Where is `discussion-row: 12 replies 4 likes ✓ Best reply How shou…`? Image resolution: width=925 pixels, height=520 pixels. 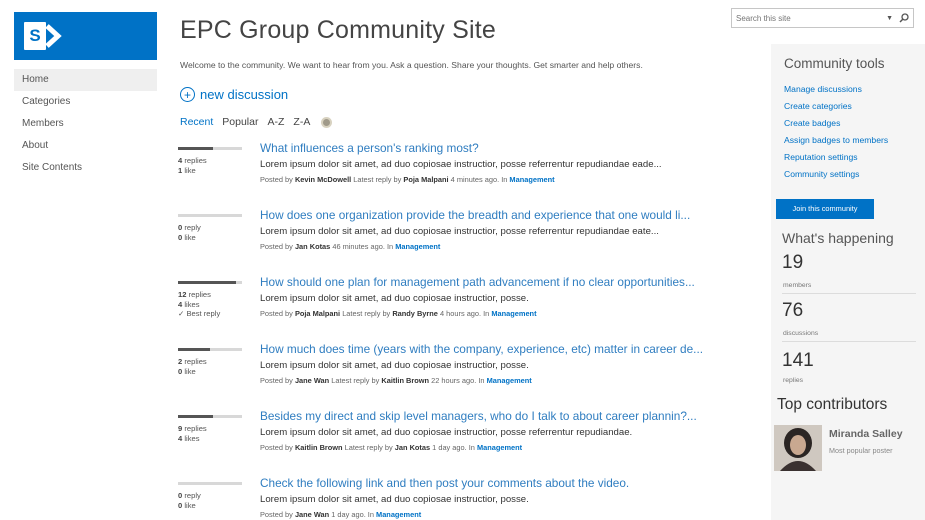
discussion-row: 12 replies 4 likes ✓ Best reply How shou… is located at coordinates (463, 308).